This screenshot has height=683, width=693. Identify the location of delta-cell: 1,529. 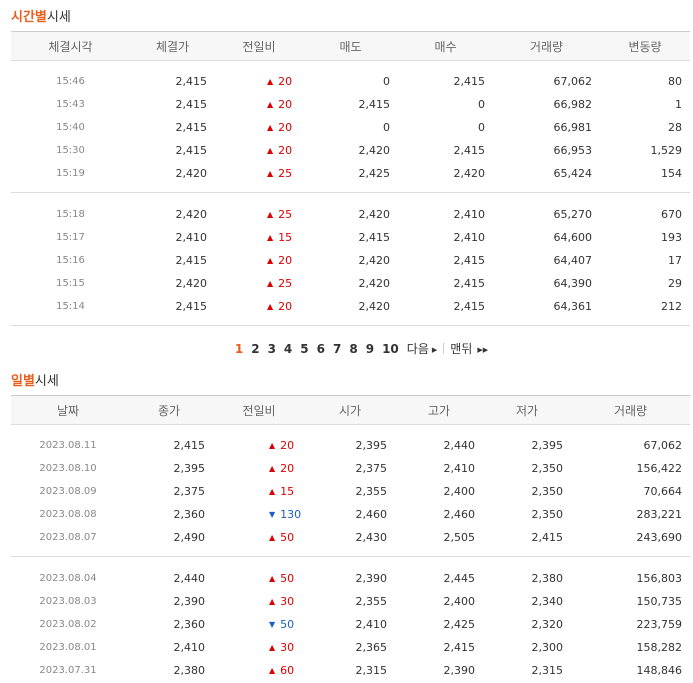
(666, 150).